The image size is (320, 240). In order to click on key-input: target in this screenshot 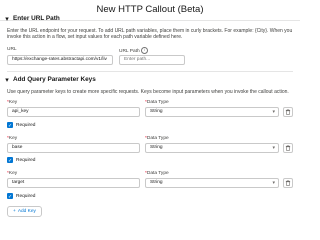, I will do `click(73, 183)`.